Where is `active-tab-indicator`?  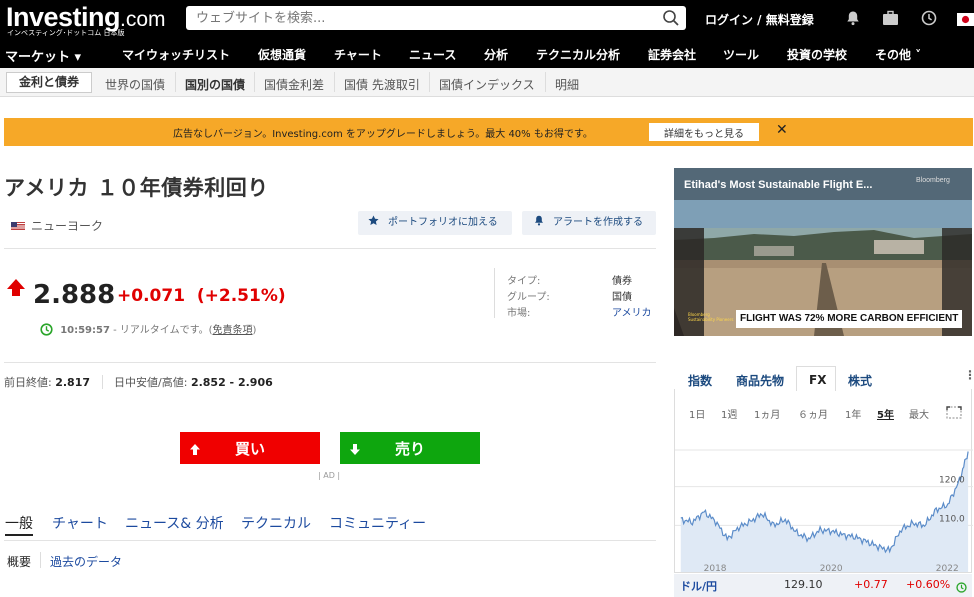
active-tab-indicator is located at coordinates (19, 535).